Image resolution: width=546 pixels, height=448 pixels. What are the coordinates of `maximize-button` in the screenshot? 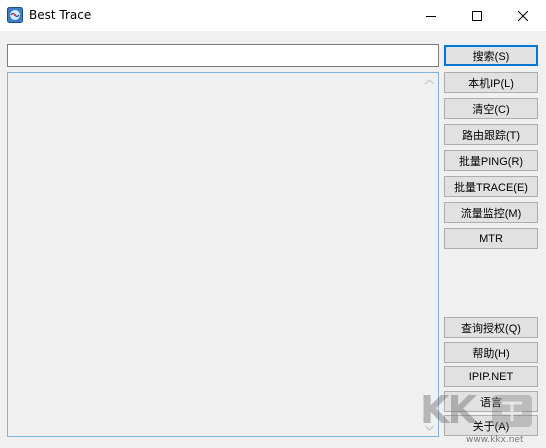 It's located at (477, 15).